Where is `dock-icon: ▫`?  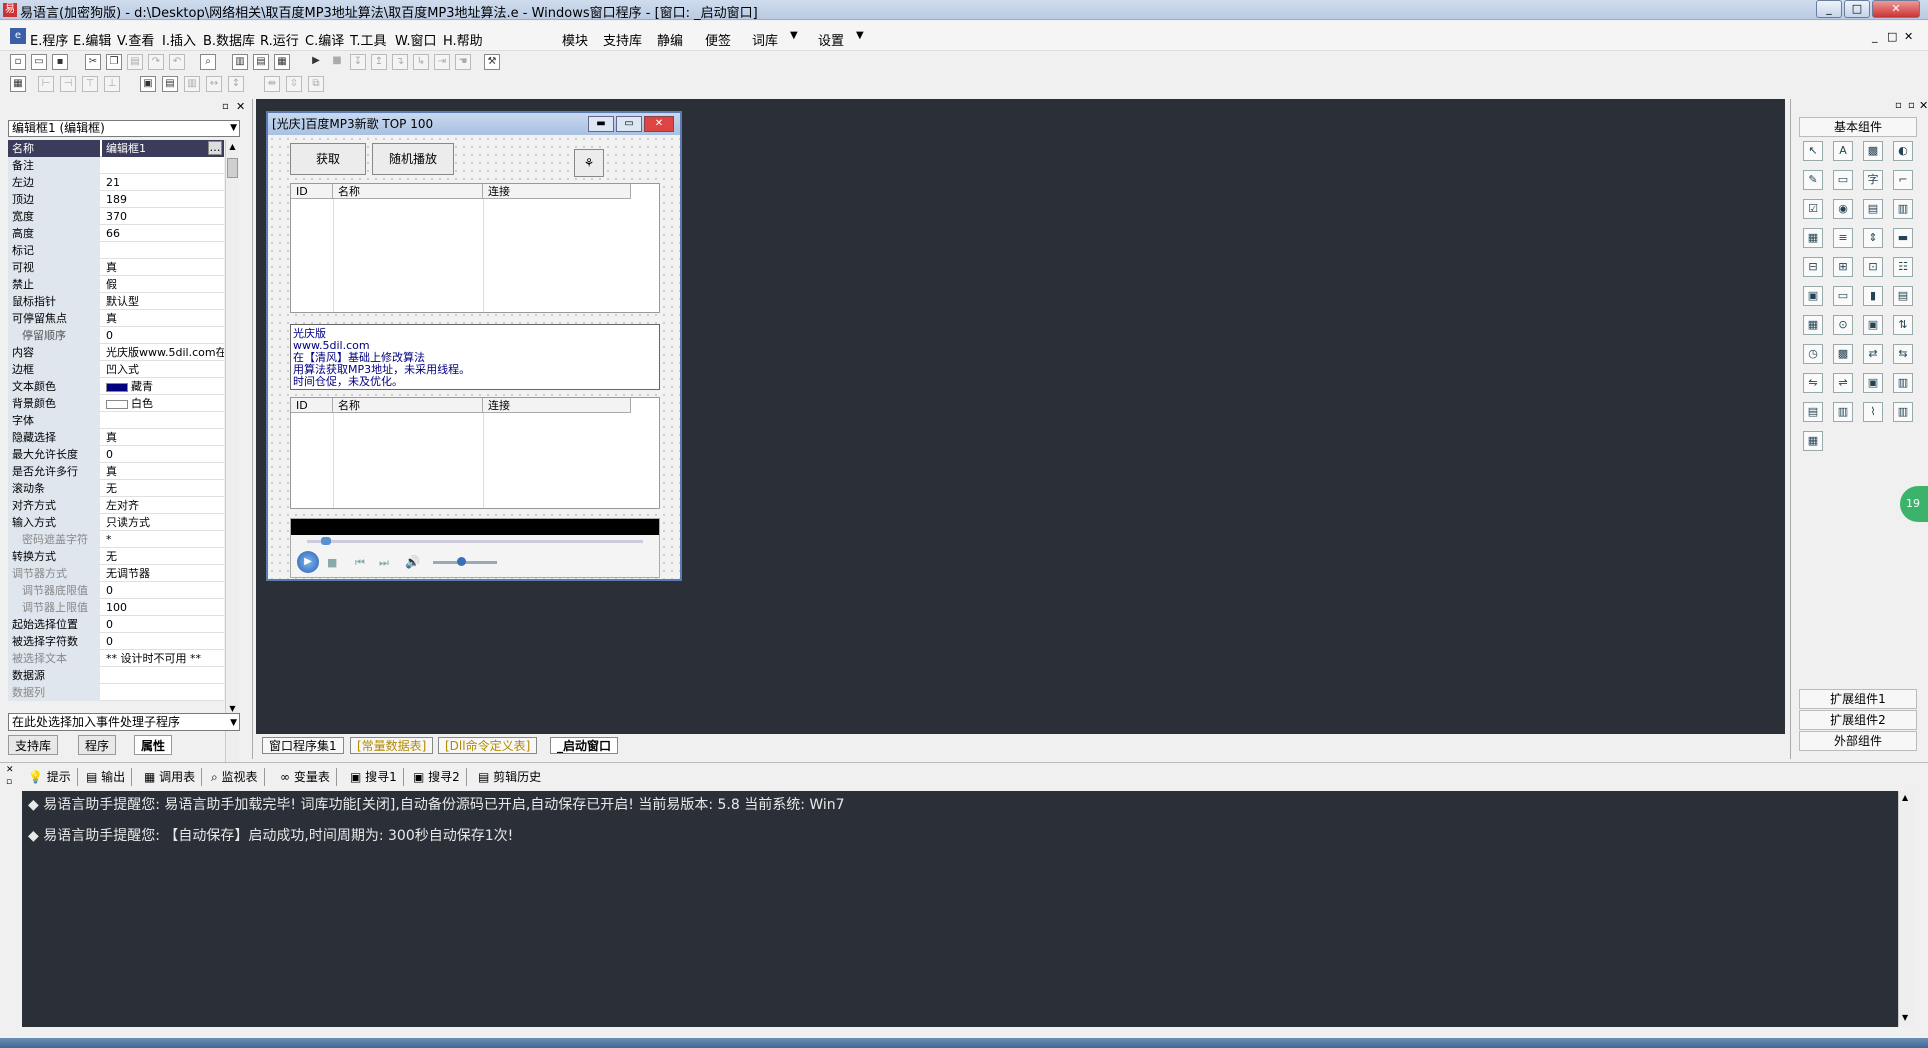 dock-icon: ▫ is located at coordinates (9, 782).